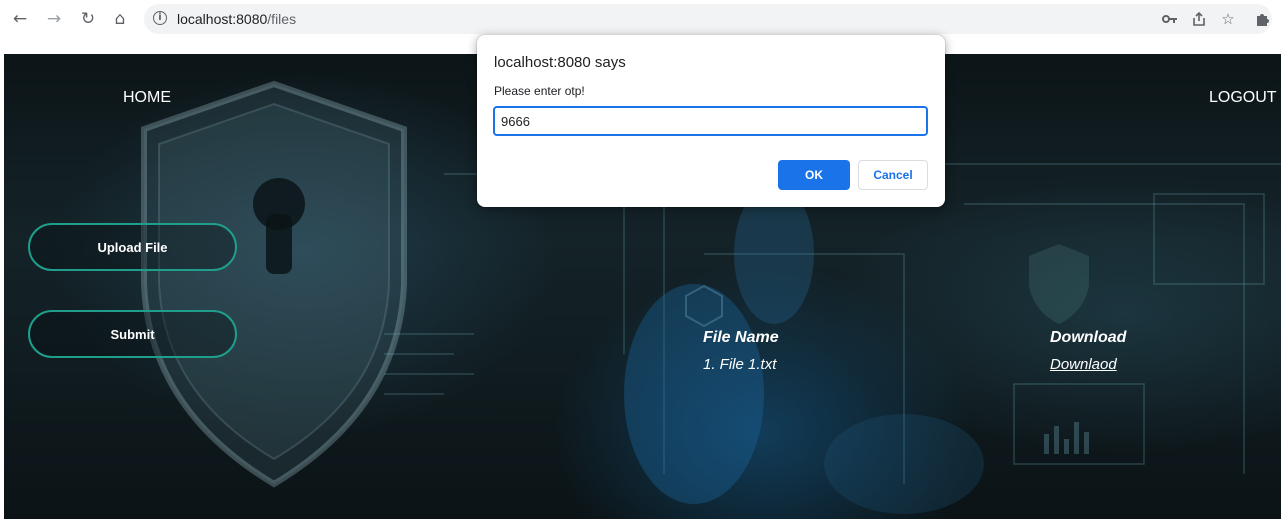  What do you see at coordinates (1170, 19) in the screenshot?
I see `key-icon` at bounding box center [1170, 19].